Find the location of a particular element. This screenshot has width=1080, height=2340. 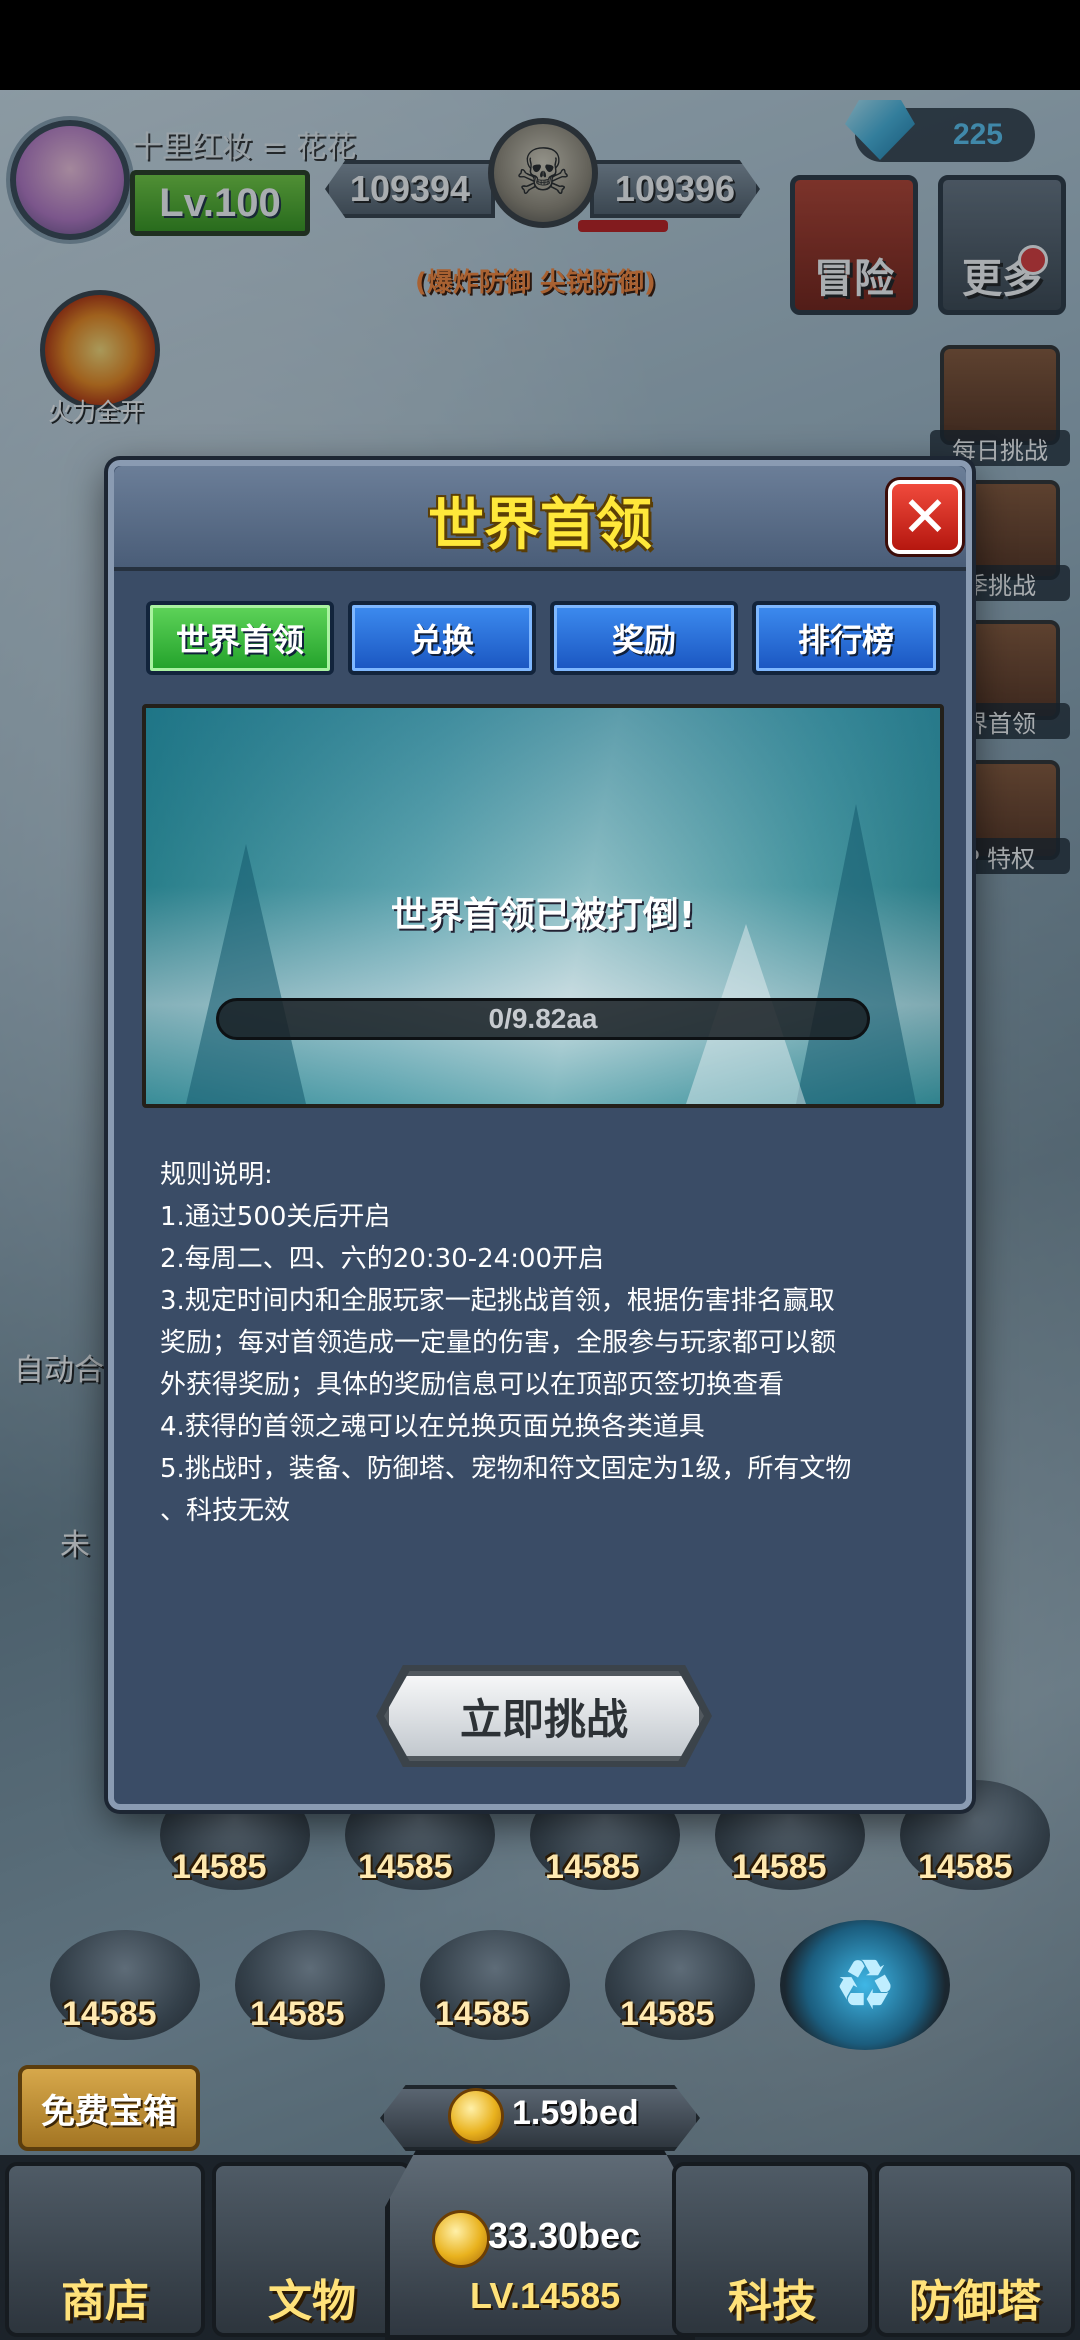

rule-line: 2.每周二、四、六的20:30-24:00开启 is located at coordinates (382, 1259).